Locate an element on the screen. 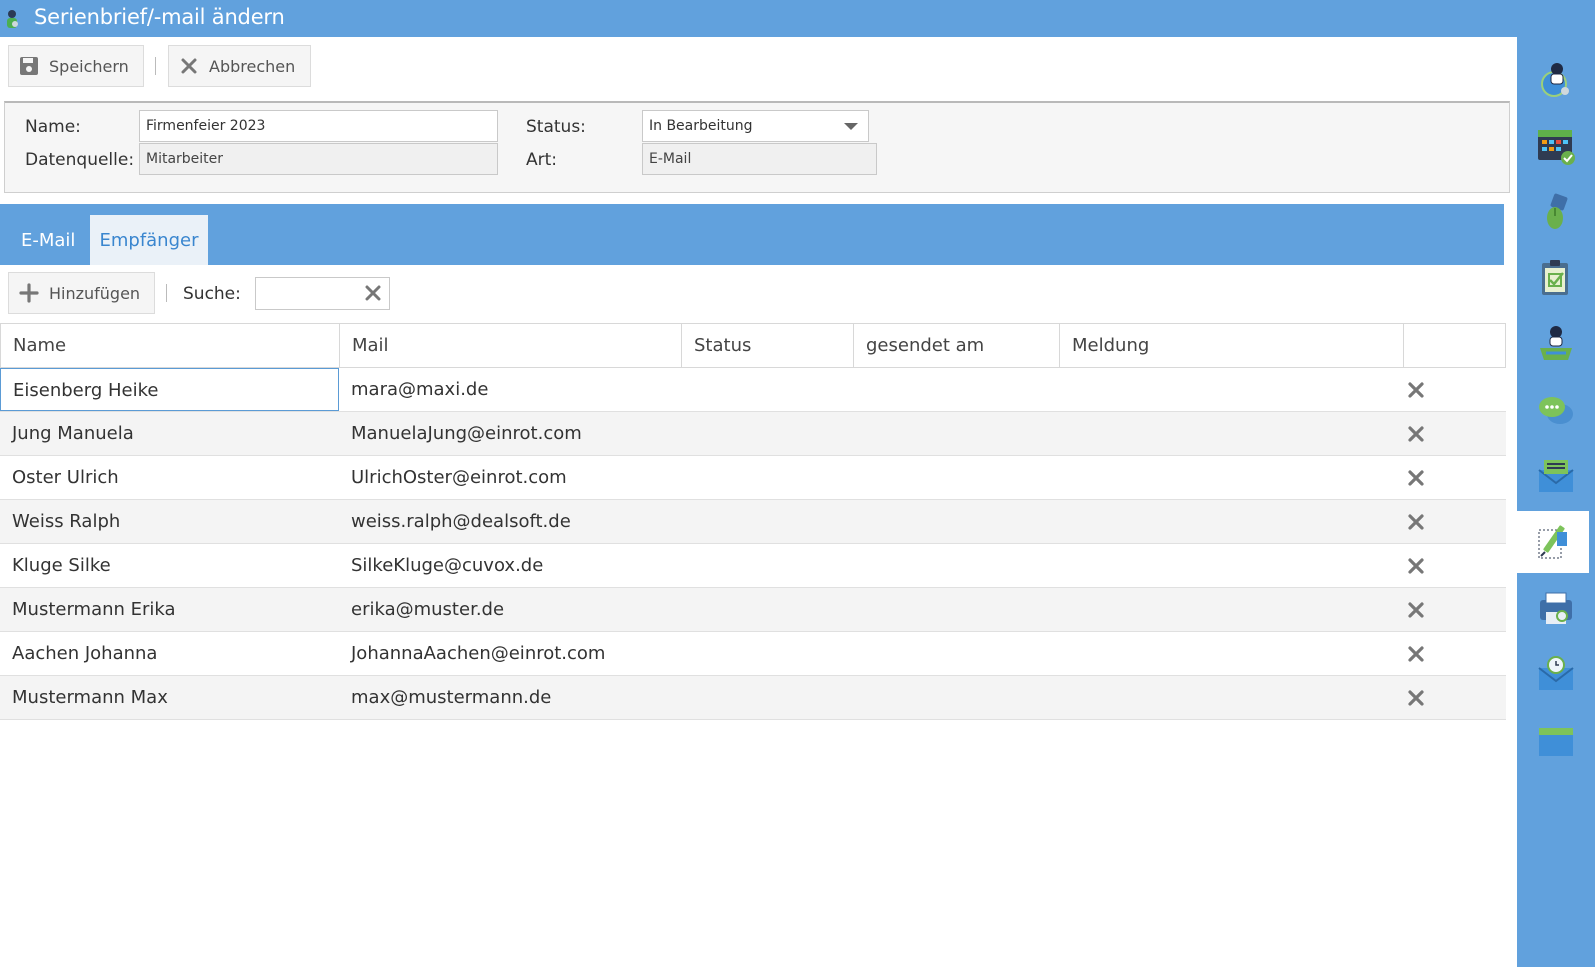  datasource-label: Datenquelle: is located at coordinates (80, 160).